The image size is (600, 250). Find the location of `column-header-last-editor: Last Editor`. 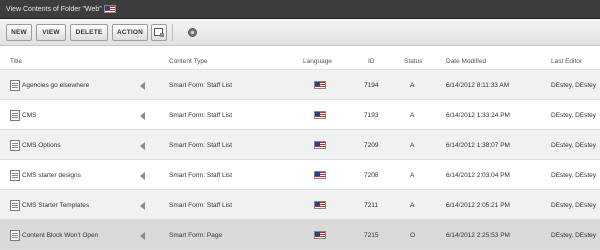

column-header-last-editor: Last Editor is located at coordinates (566, 61).